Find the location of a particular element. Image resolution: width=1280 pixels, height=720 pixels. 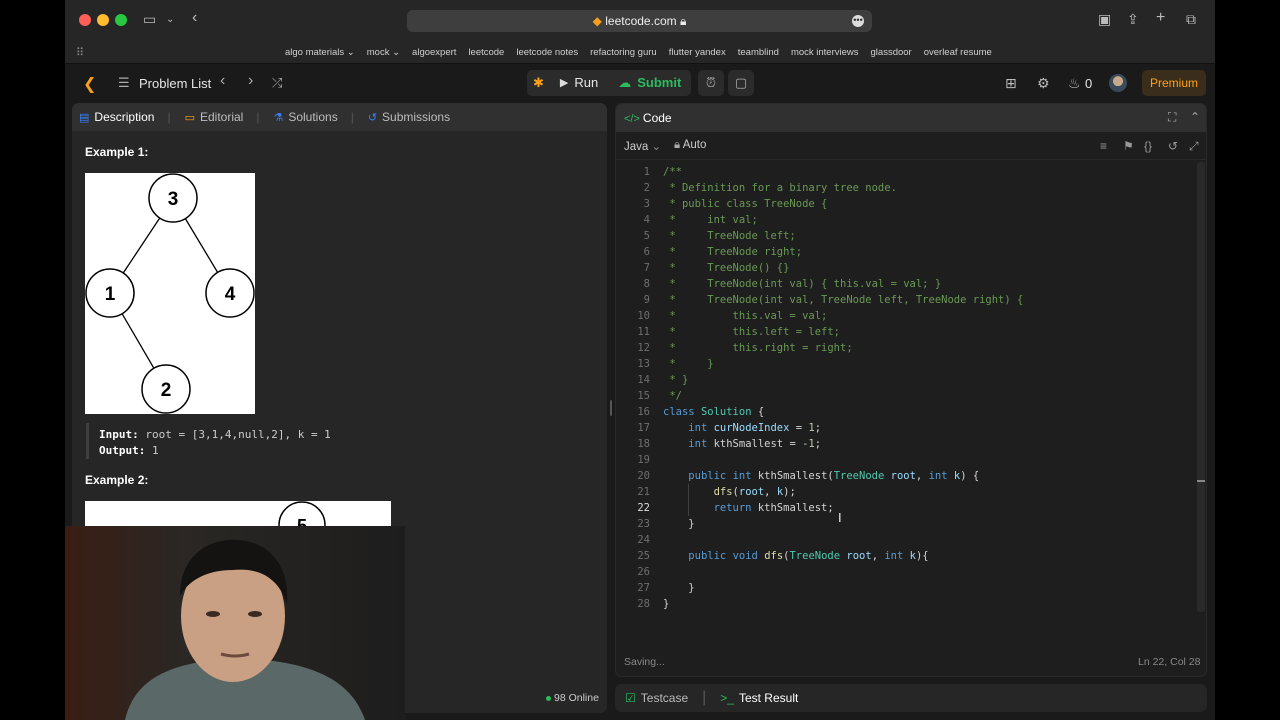

tab-label: Testcase is located at coordinates (664, 698).